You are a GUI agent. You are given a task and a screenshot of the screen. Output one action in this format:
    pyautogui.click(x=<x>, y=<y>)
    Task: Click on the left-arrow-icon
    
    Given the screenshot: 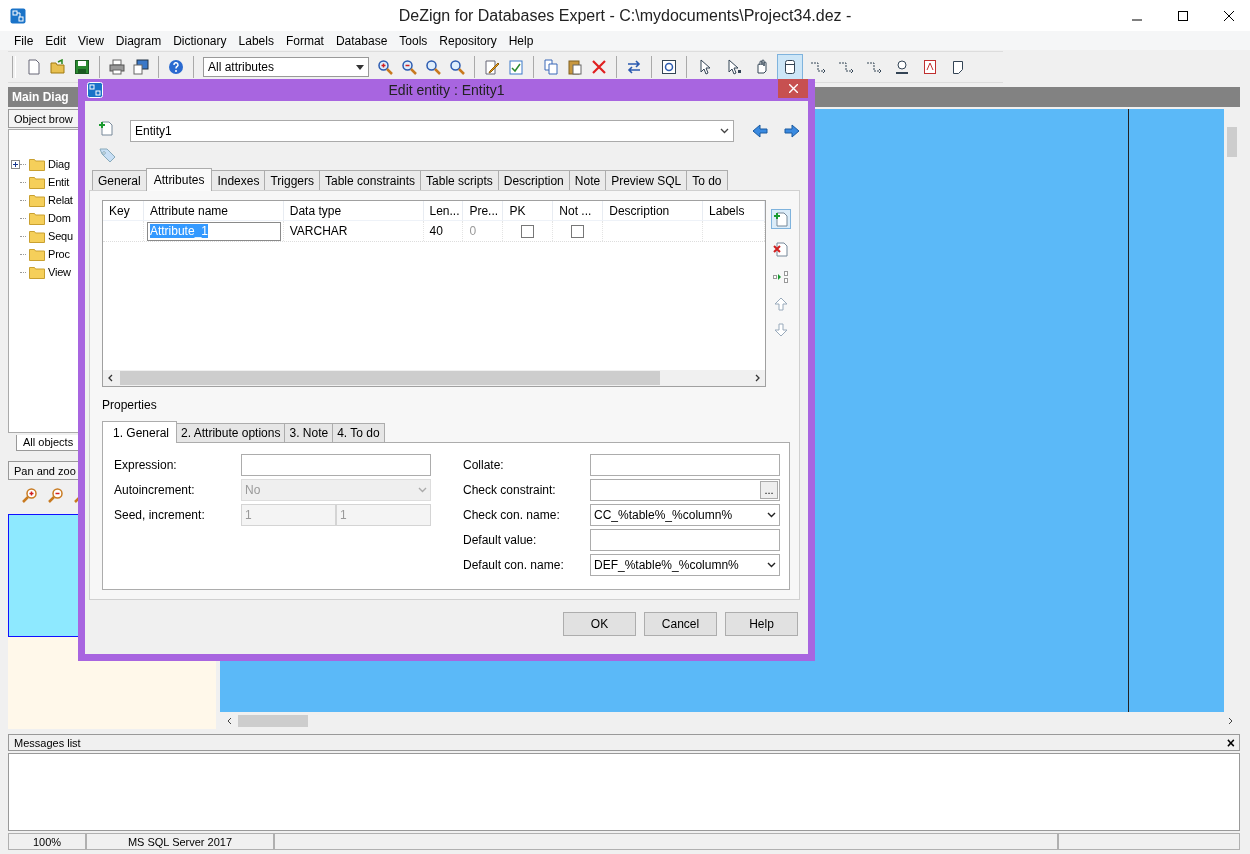 What is the action you would take?
    pyautogui.click(x=760, y=131)
    